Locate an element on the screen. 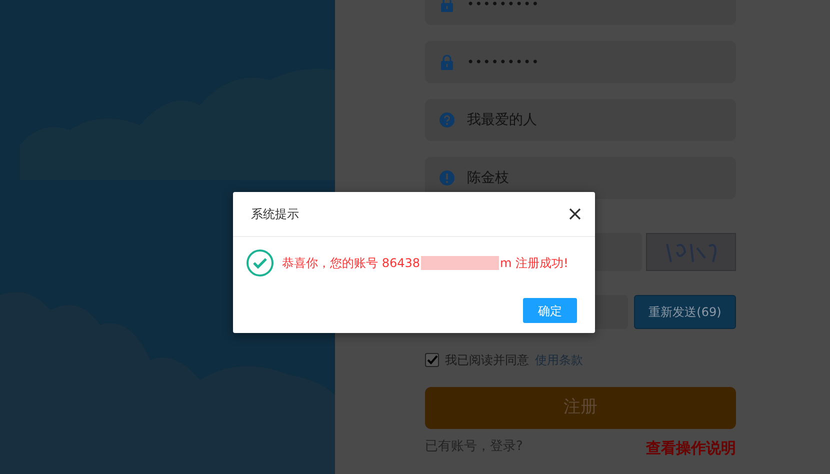 The image size is (830, 474). success-check-icon is located at coordinates (260, 263).